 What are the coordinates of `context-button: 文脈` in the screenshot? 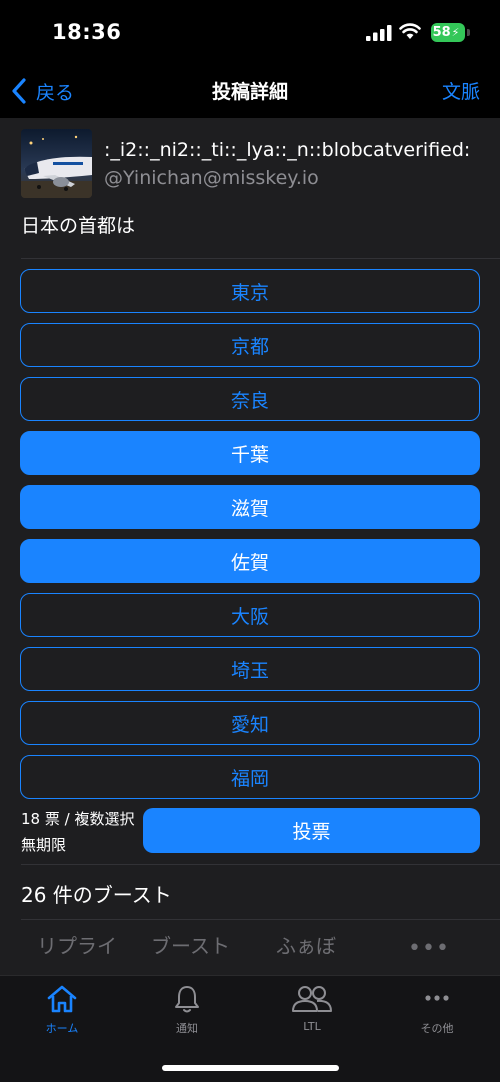 It's located at (461, 90).